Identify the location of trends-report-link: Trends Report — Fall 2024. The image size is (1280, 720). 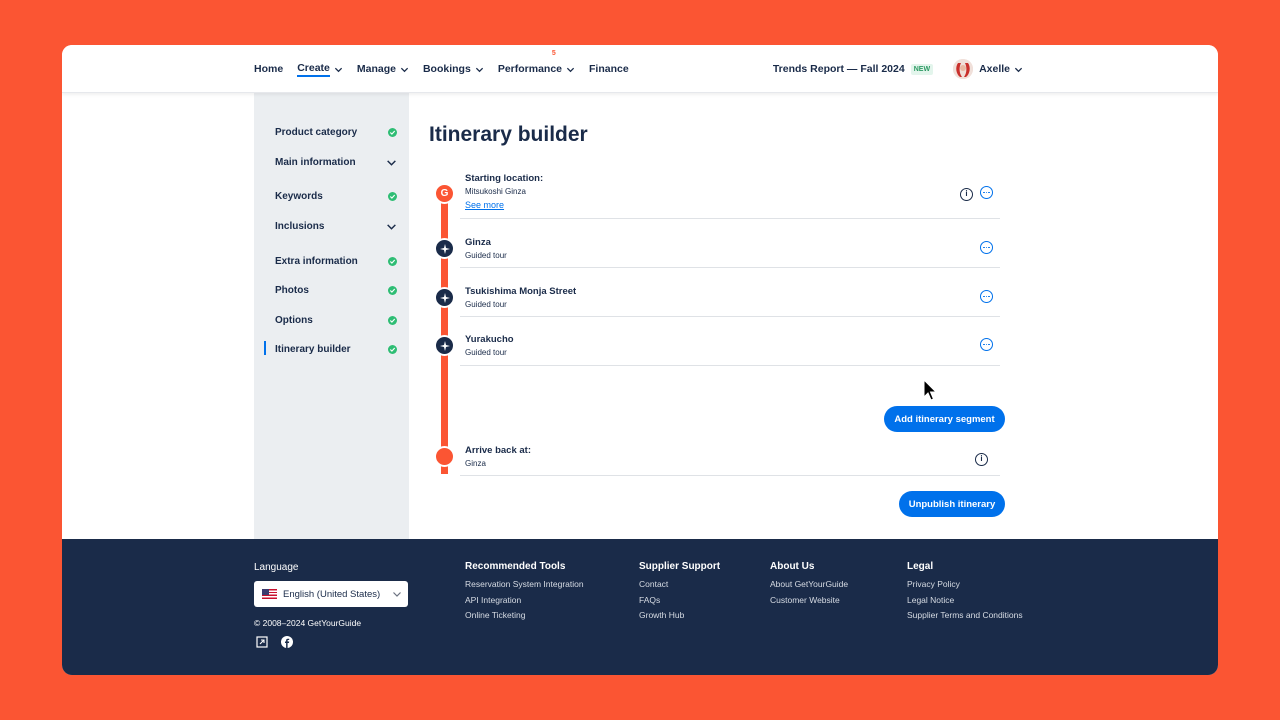
(839, 69).